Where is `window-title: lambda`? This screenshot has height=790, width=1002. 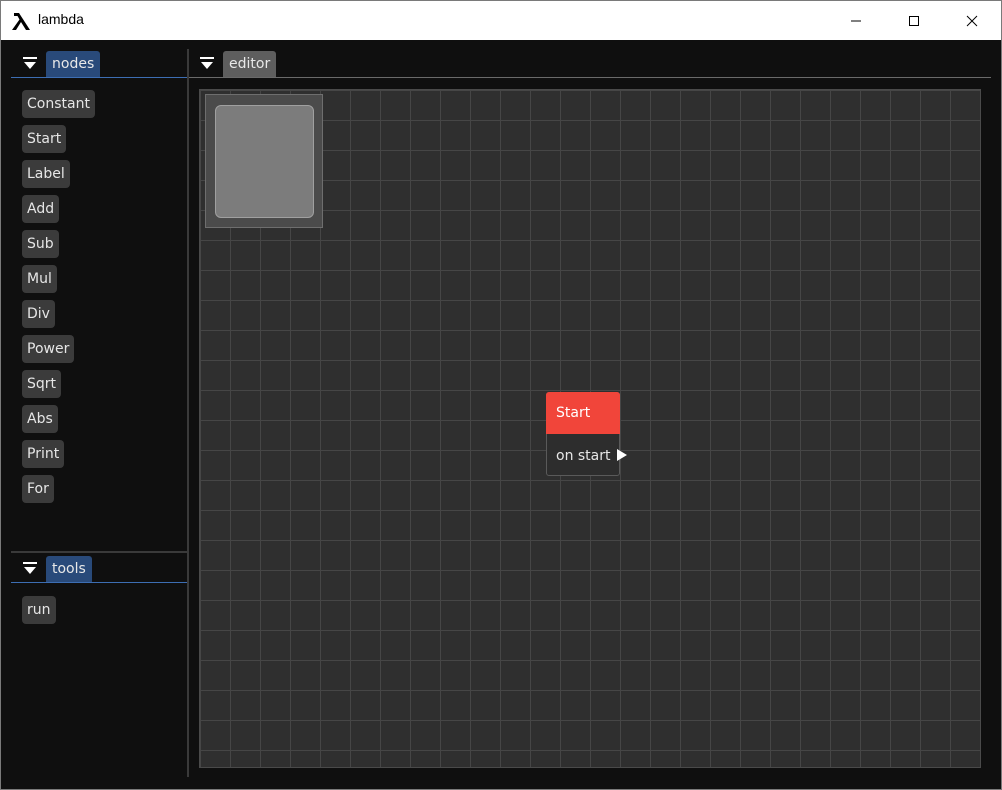
window-title: lambda is located at coordinates (61, 19).